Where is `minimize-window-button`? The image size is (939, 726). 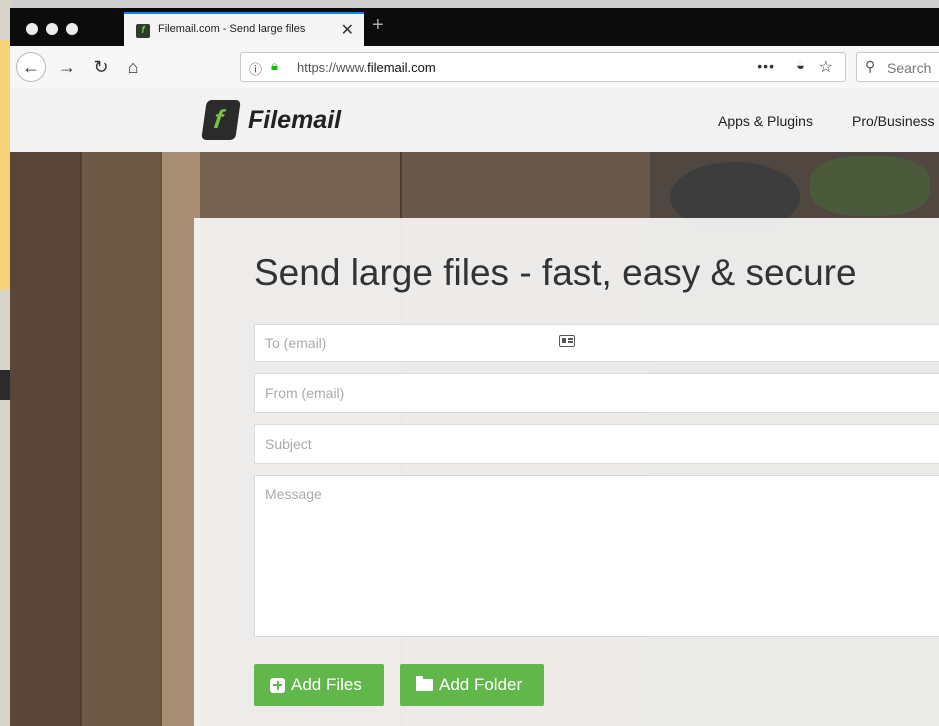
minimize-window-button is located at coordinates (52, 29).